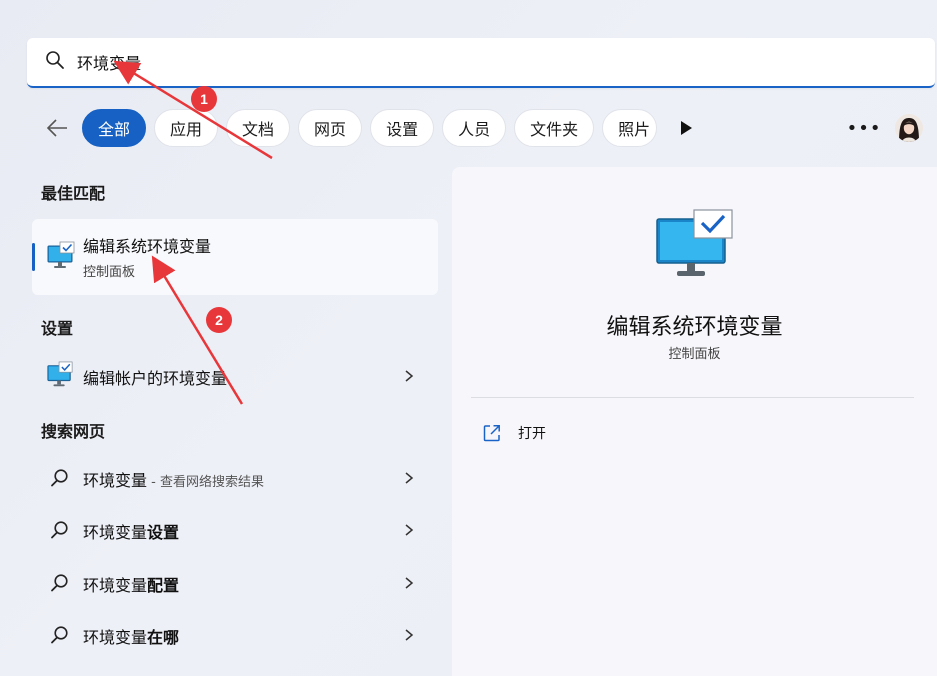  I want to click on user-avatar-icon, so click(909, 128).